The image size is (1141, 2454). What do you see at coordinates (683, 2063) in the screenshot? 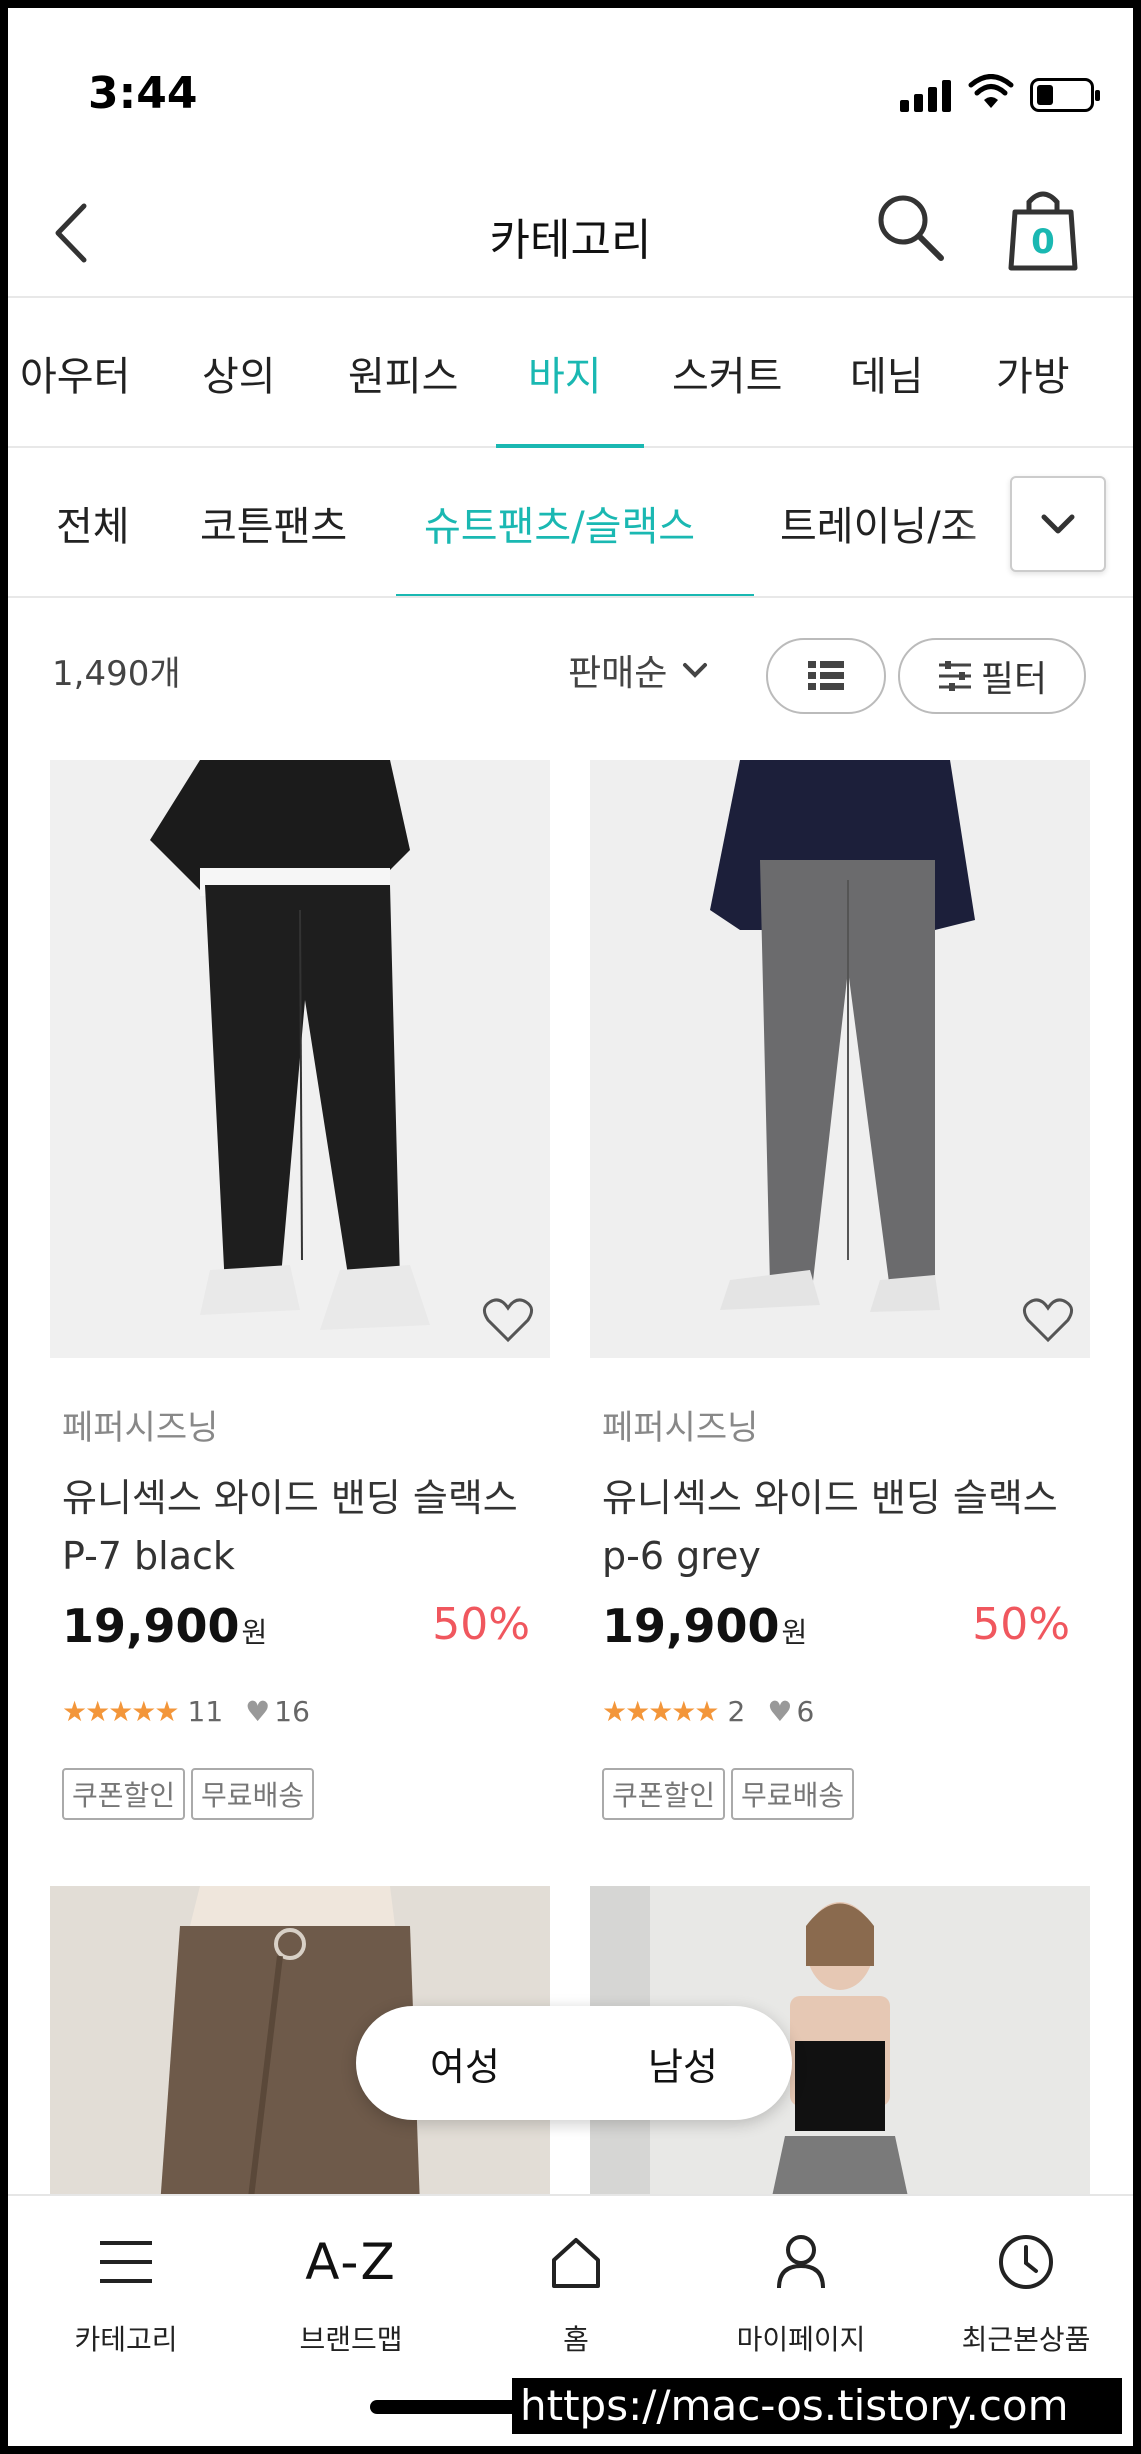
I see `gender-male-button: 남성` at bounding box center [683, 2063].